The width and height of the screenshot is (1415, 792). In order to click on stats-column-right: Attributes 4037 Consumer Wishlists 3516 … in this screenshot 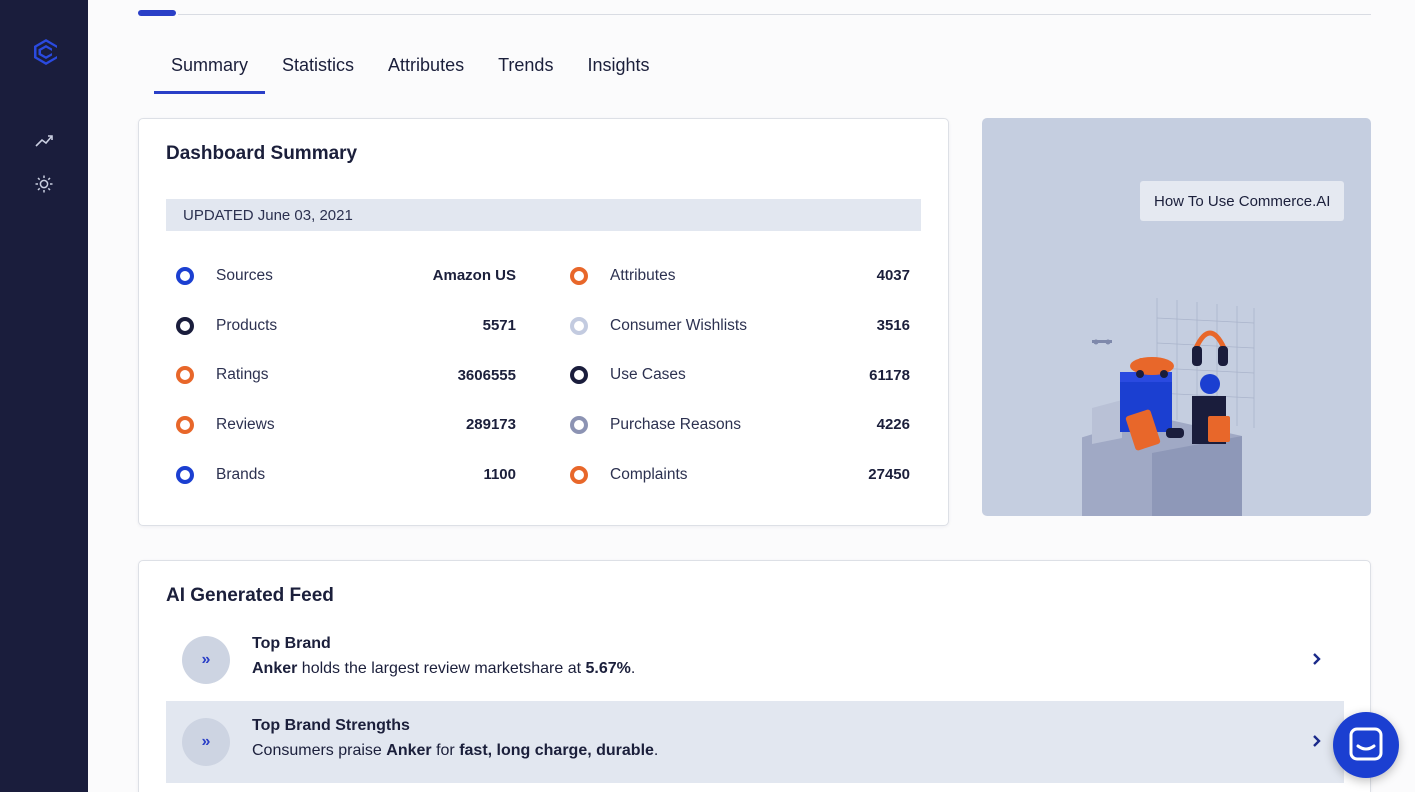, I will do `click(745, 375)`.